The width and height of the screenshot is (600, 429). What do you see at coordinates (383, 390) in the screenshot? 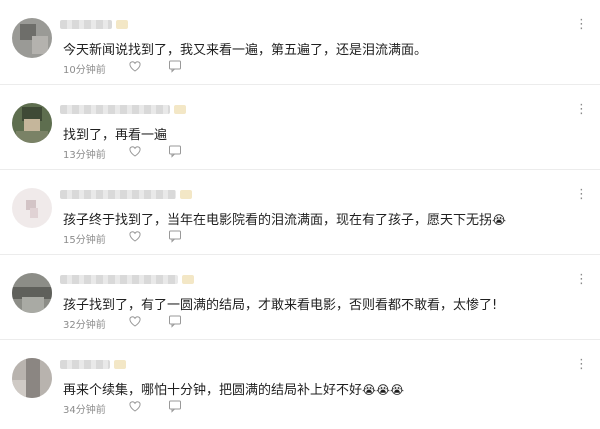
I see `emoji: 😭😭😭` at bounding box center [383, 390].